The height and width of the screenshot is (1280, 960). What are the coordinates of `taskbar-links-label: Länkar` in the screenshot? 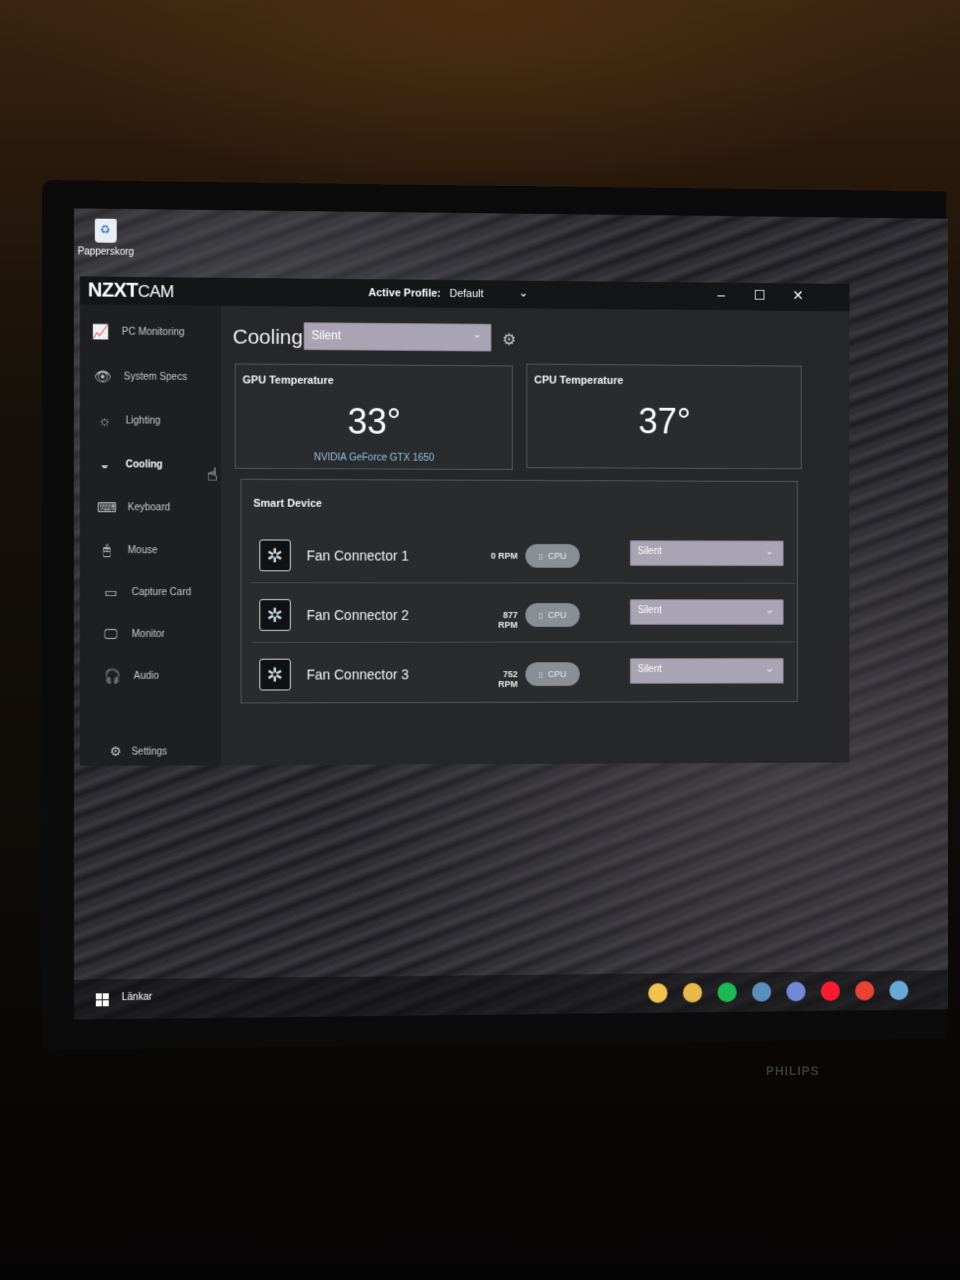 It's located at (137, 997).